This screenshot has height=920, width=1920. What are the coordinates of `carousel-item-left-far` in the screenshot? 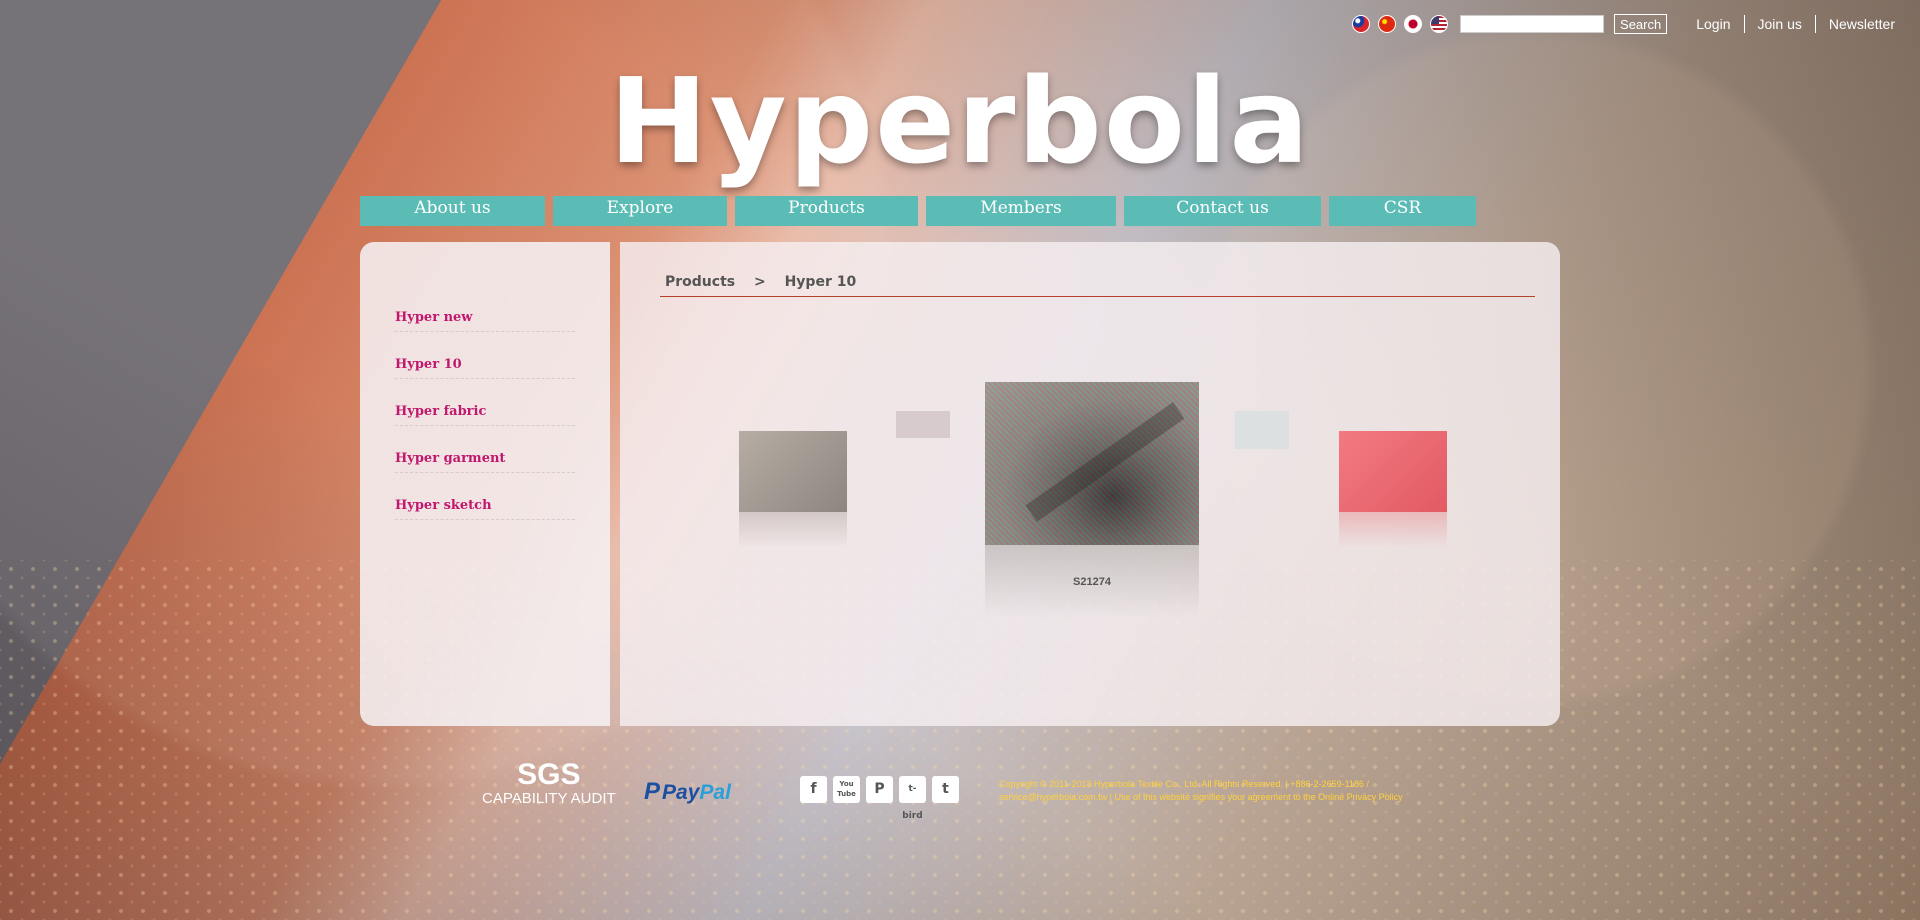 It's located at (793, 471).